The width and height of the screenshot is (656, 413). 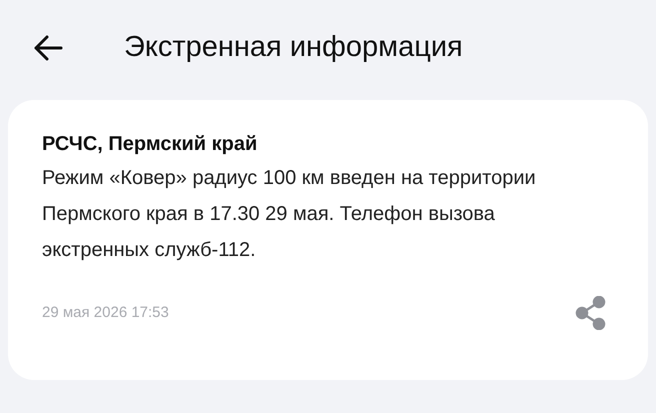 I want to click on share-icon, so click(x=591, y=313).